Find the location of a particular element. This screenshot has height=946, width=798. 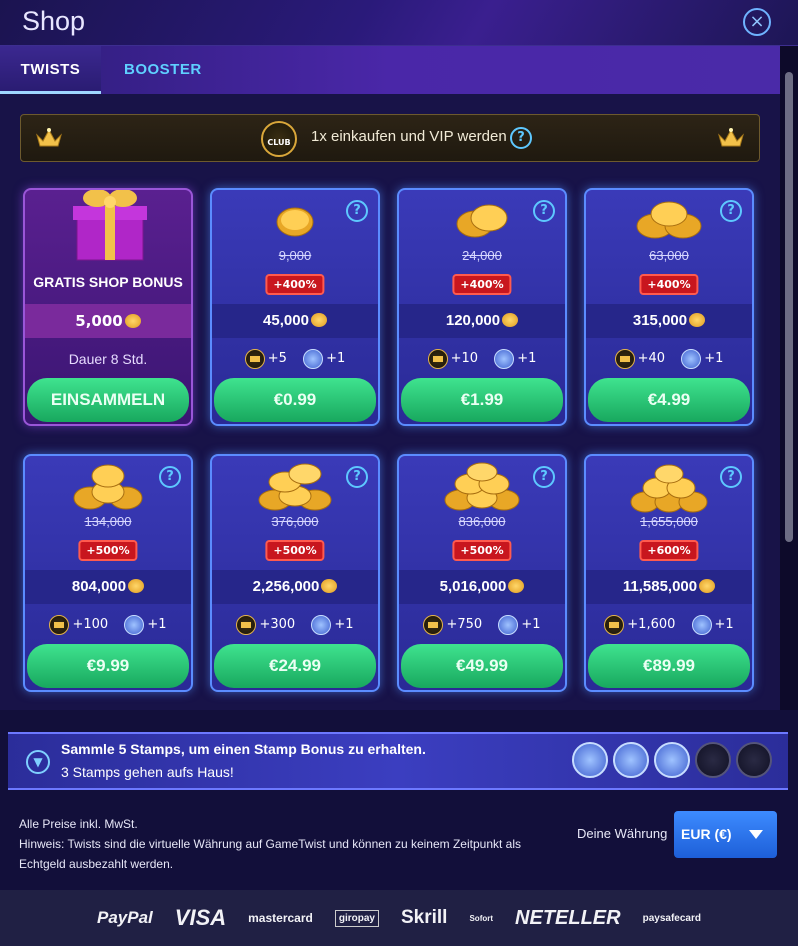

perks-row: +750 +1 is located at coordinates (482, 625).